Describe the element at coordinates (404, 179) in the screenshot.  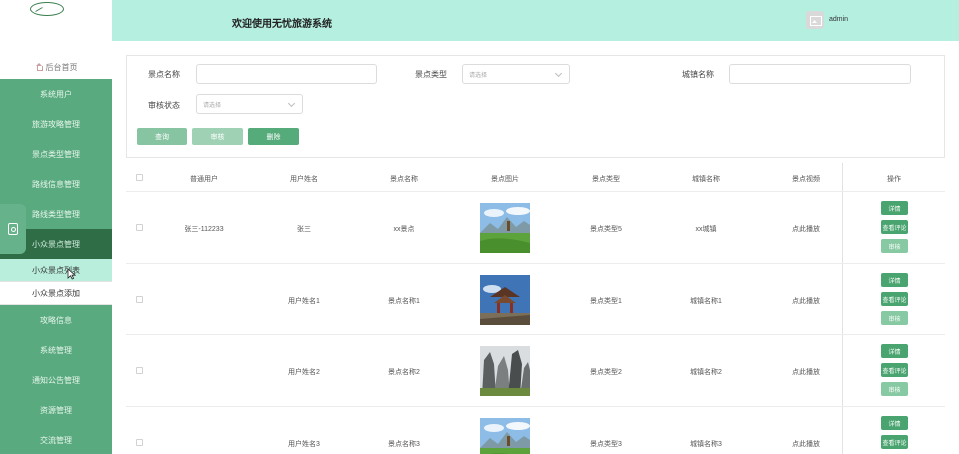
I see `column-header-scenic-name: 景点名称` at that location.